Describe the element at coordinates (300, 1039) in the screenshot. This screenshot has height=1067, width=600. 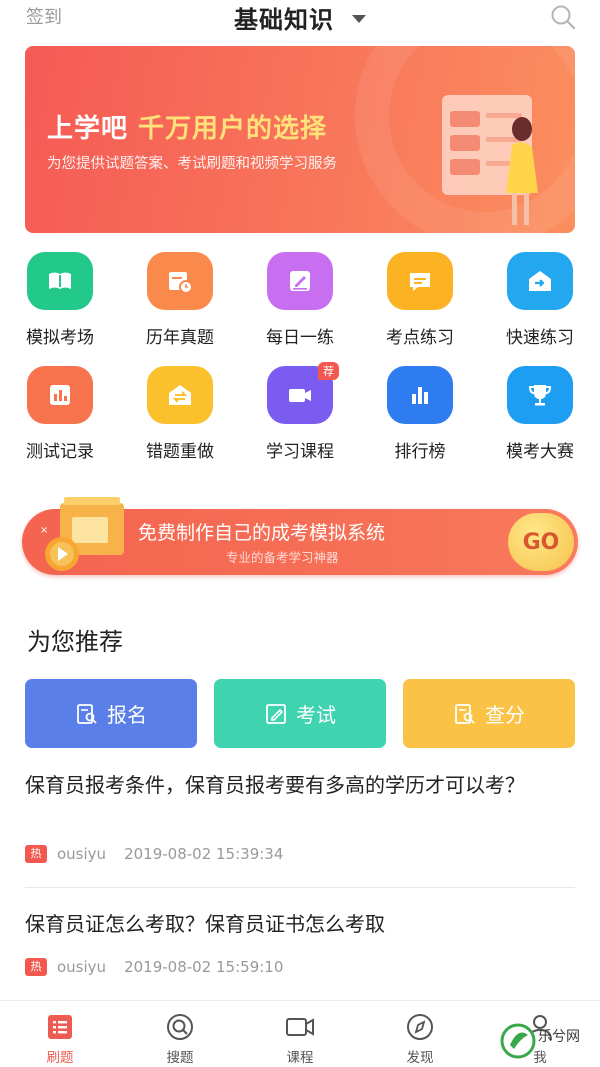
I see `tab-courses: 课程` at that location.